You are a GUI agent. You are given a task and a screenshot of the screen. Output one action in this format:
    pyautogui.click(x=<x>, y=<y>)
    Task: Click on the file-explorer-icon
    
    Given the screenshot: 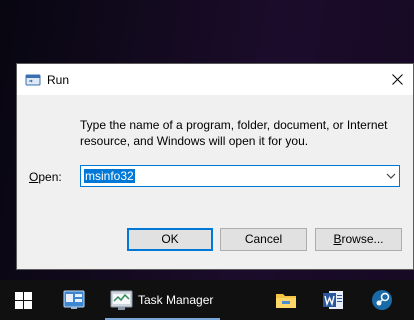 What is the action you would take?
    pyautogui.click(x=286, y=300)
    